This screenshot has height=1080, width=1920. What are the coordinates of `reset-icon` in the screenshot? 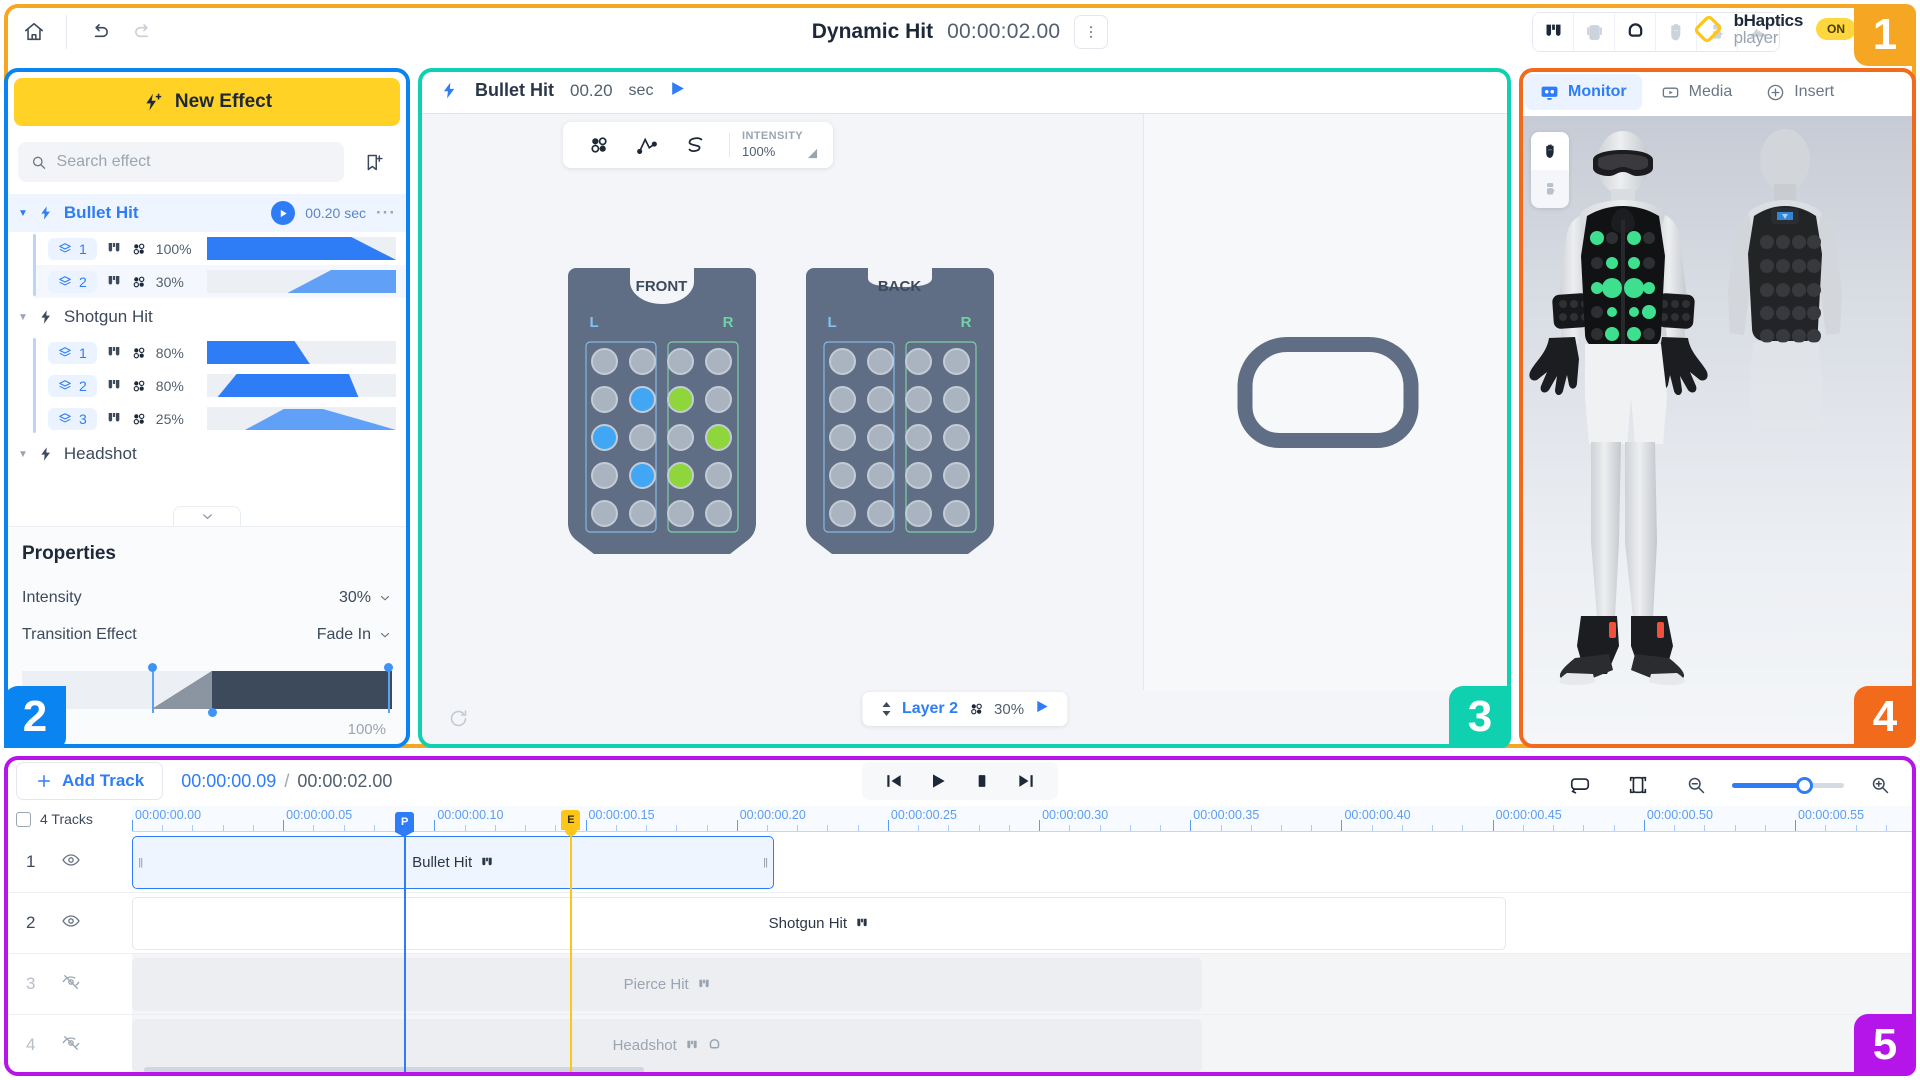 It's located at (458, 718).